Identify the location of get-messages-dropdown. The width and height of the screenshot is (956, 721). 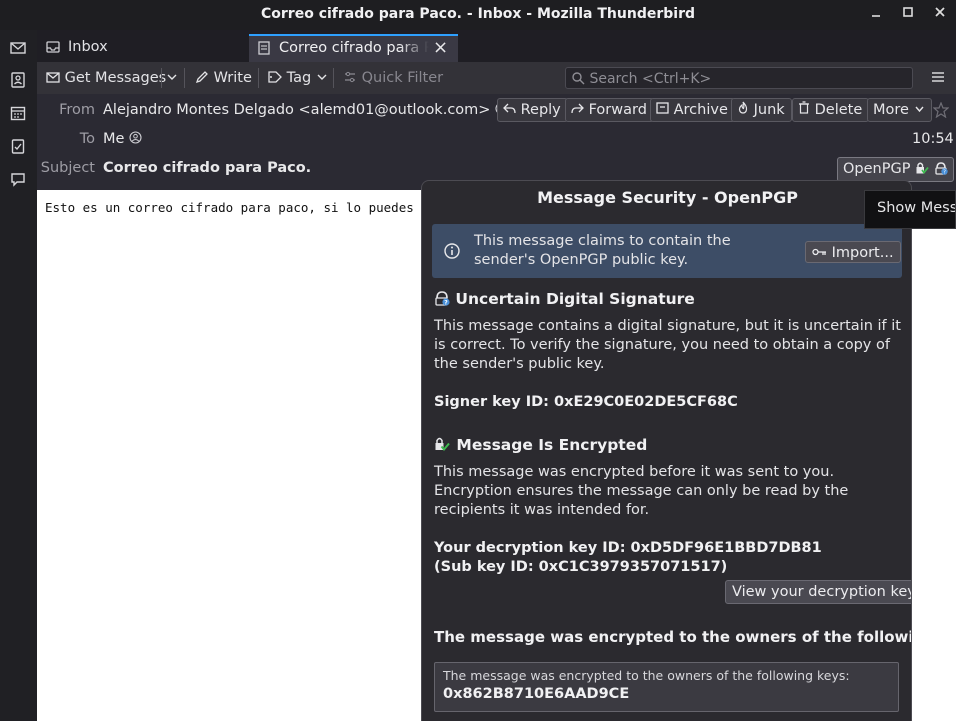
(172, 78).